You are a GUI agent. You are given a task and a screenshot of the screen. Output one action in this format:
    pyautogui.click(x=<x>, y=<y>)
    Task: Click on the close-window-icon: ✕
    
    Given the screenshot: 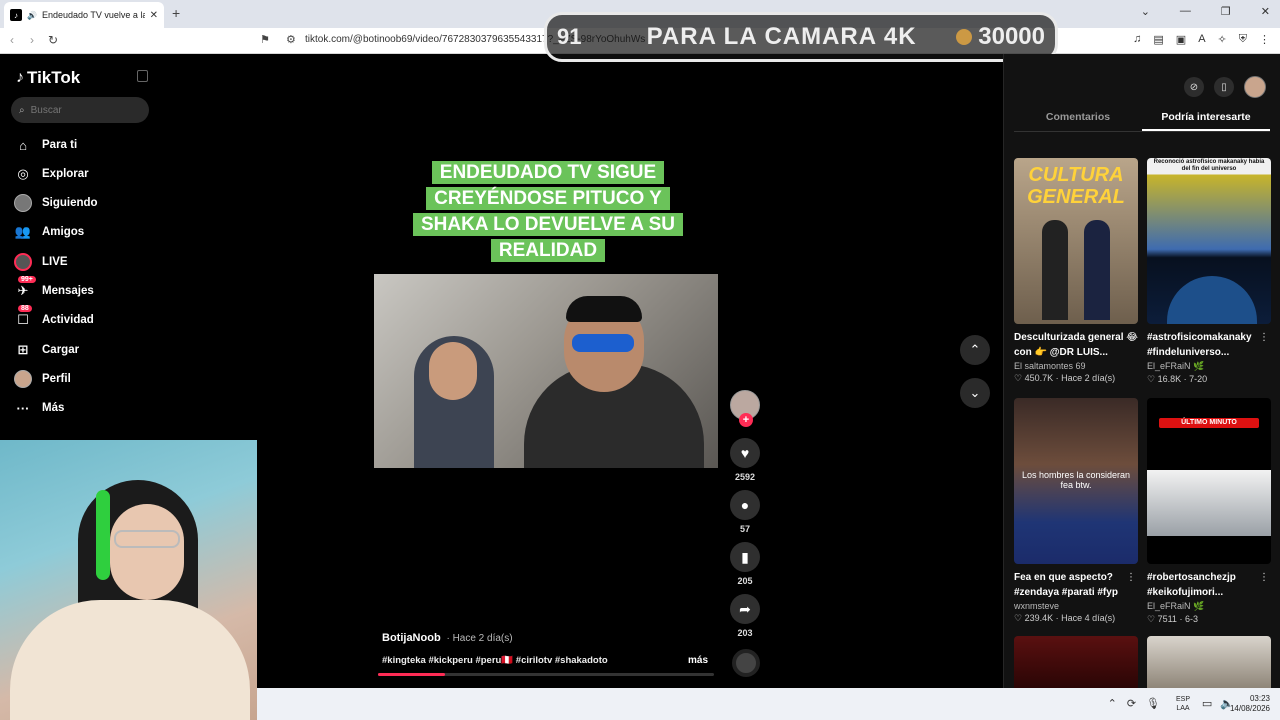 What is the action you would take?
    pyautogui.click(x=1265, y=11)
    